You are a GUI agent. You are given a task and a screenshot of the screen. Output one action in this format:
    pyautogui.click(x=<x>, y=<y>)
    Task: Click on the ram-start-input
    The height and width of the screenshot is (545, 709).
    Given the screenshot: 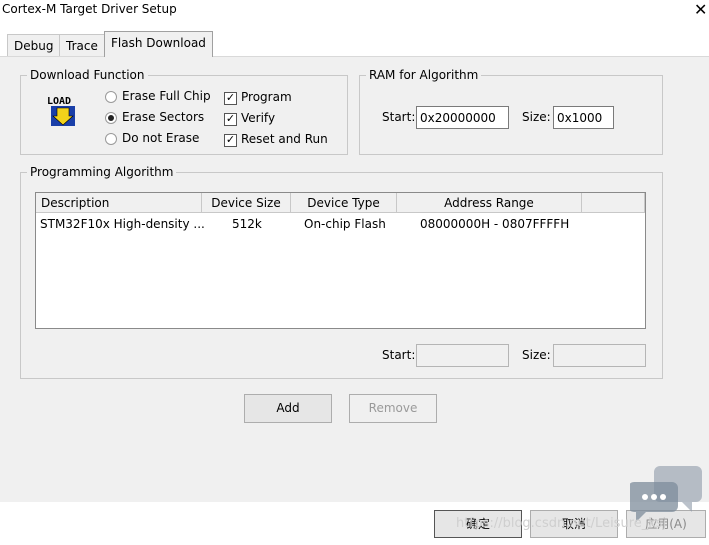 What is the action you would take?
    pyautogui.click(x=462, y=117)
    